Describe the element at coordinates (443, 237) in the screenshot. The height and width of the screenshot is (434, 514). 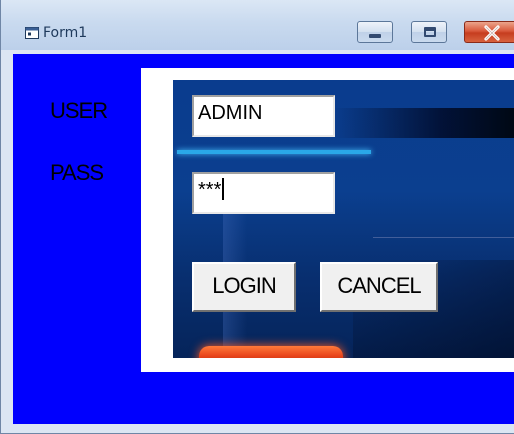
I see `thin-line` at that location.